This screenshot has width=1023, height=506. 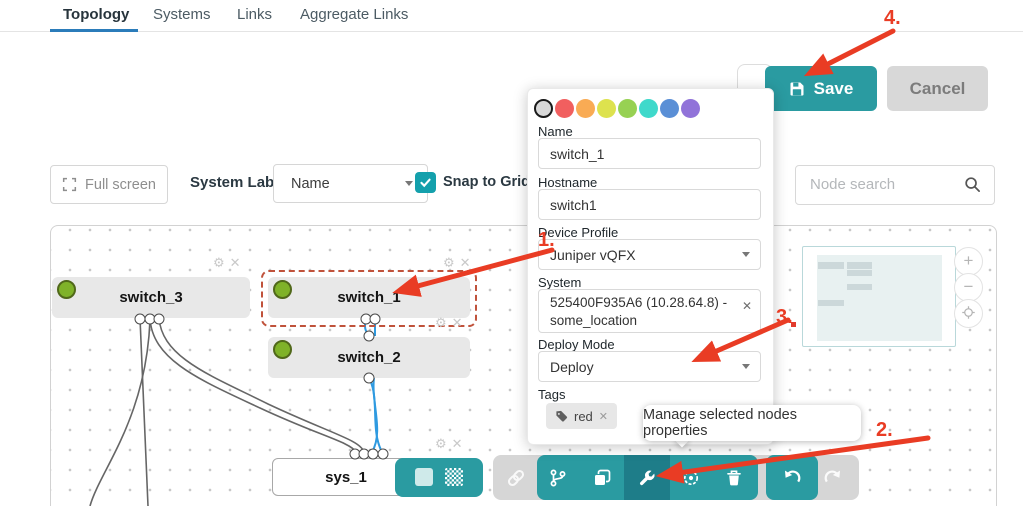 What do you see at coordinates (69, 184) in the screenshot?
I see `fullscreen-icon` at bounding box center [69, 184].